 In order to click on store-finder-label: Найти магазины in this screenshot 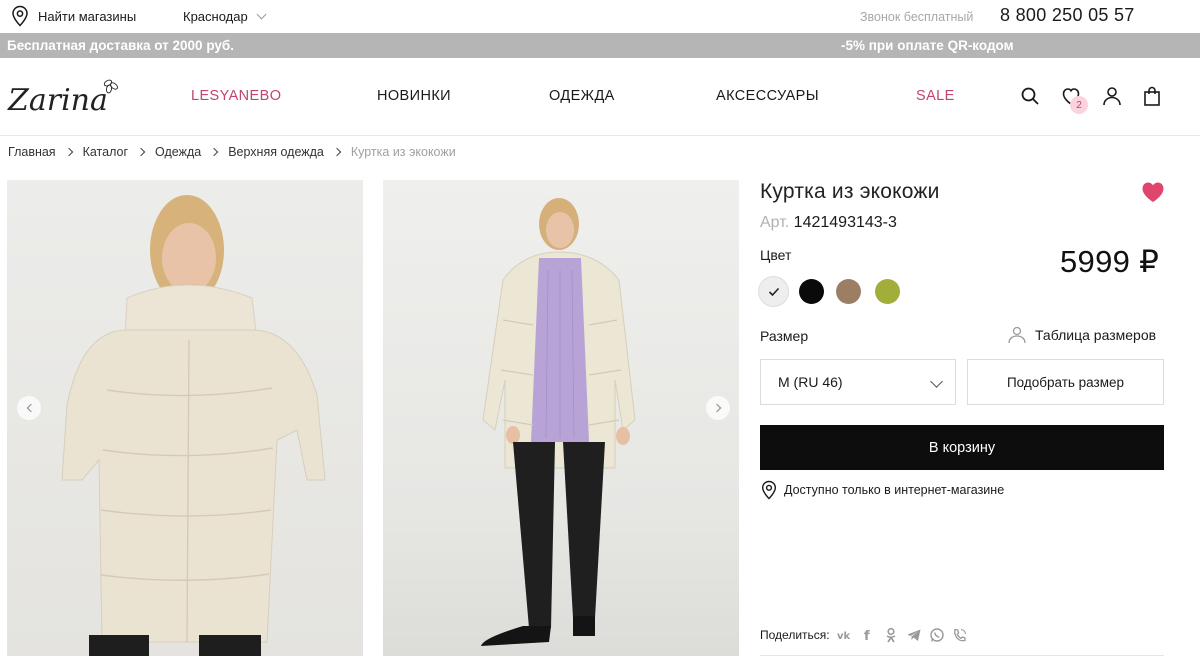, I will do `click(87, 16)`.